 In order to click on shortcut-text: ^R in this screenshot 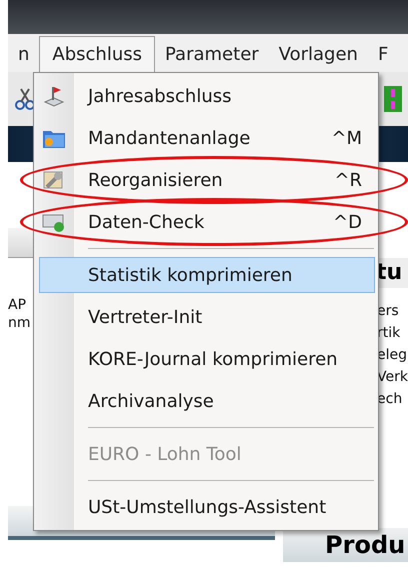, I will do `click(348, 180)`.